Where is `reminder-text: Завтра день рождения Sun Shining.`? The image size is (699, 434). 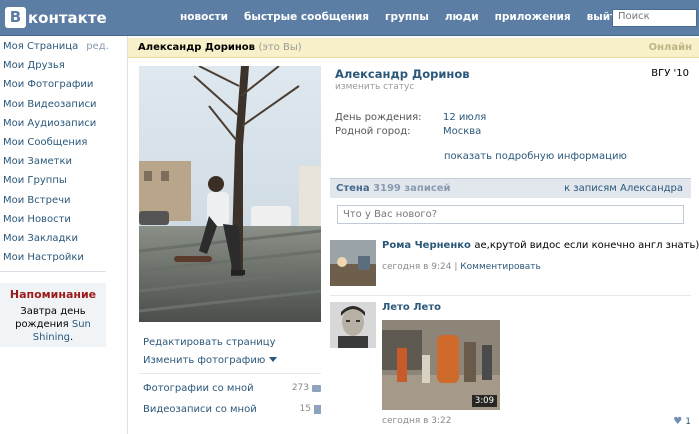
reminder-text: Завтра день рождения Sun Shining. is located at coordinates (53, 324).